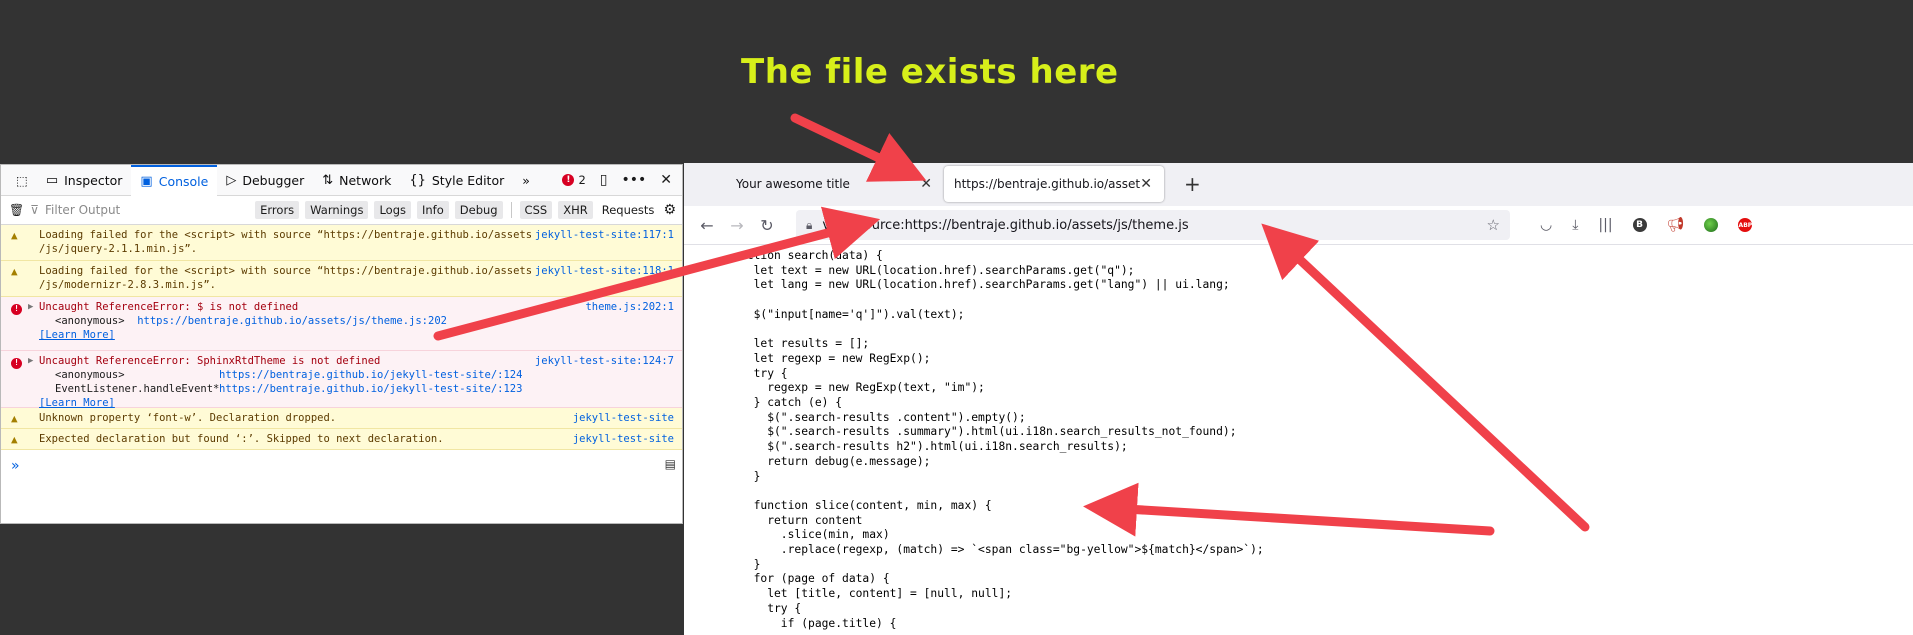 This screenshot has height=635, width=1913. I want to click on tab-console: ▣ Console, so click(174, 180).